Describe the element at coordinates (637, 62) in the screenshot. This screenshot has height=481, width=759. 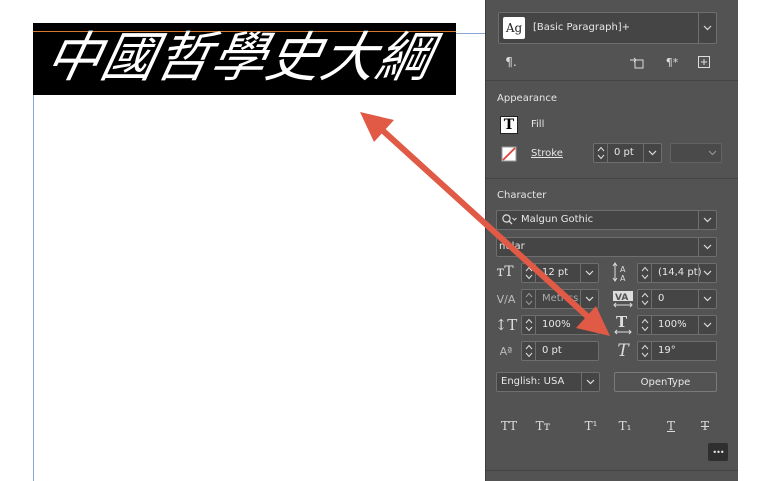
I see `sync-style-icon` at that location.